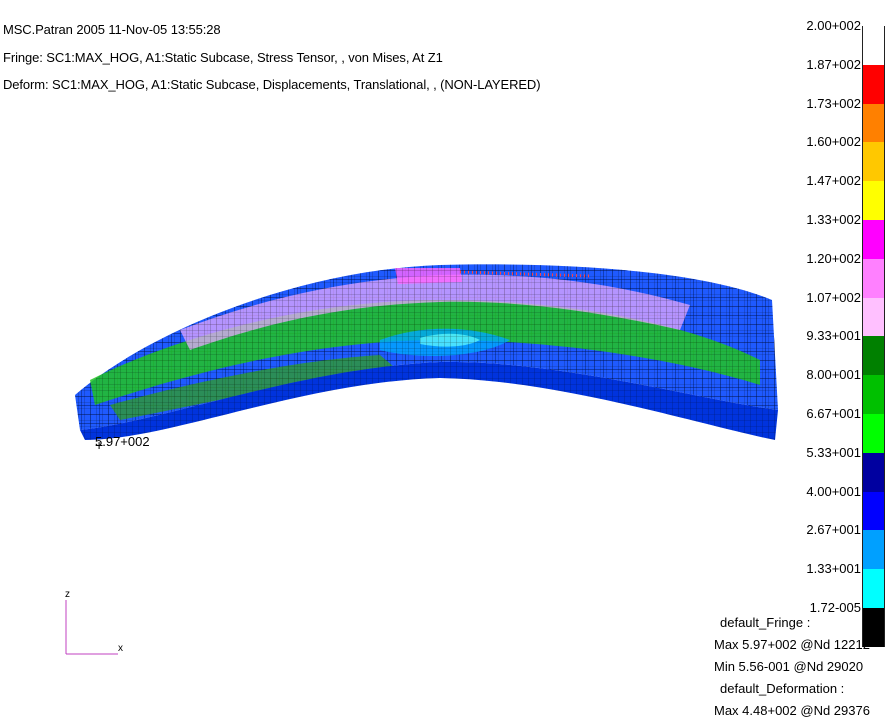 The width and height of the screenshot is (887, 722). Describe the element at coordinates (833, 297) in the screenshot. I see `legend-label: 1.07+002` at that location.